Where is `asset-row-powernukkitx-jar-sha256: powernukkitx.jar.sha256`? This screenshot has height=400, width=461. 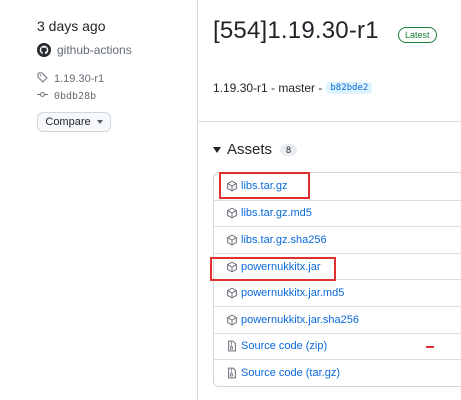
asset-row-powernukkitx-jar-sha256: powernukkitx.jar.sha256 is located at coordinates (337, 319).